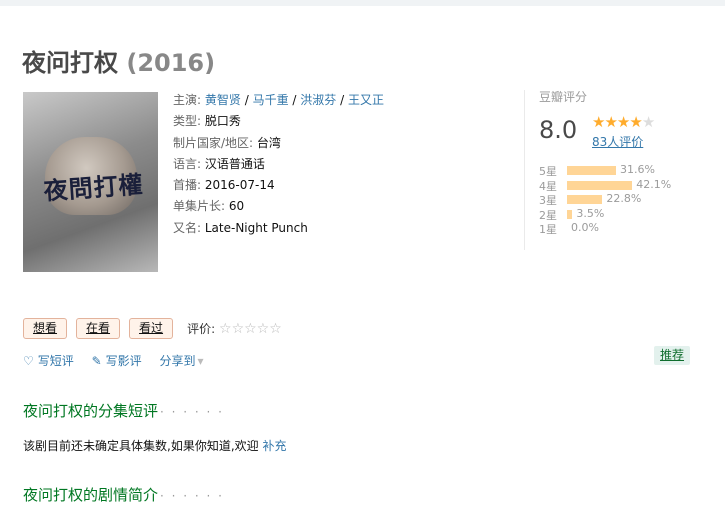 Image resolution: width=725 pixels, height=510 pixels. What do you see at coordinates (239, 185) in the screenshot?
I see `premiere-value: 2016-07-14` at bounding box center [239, 185].